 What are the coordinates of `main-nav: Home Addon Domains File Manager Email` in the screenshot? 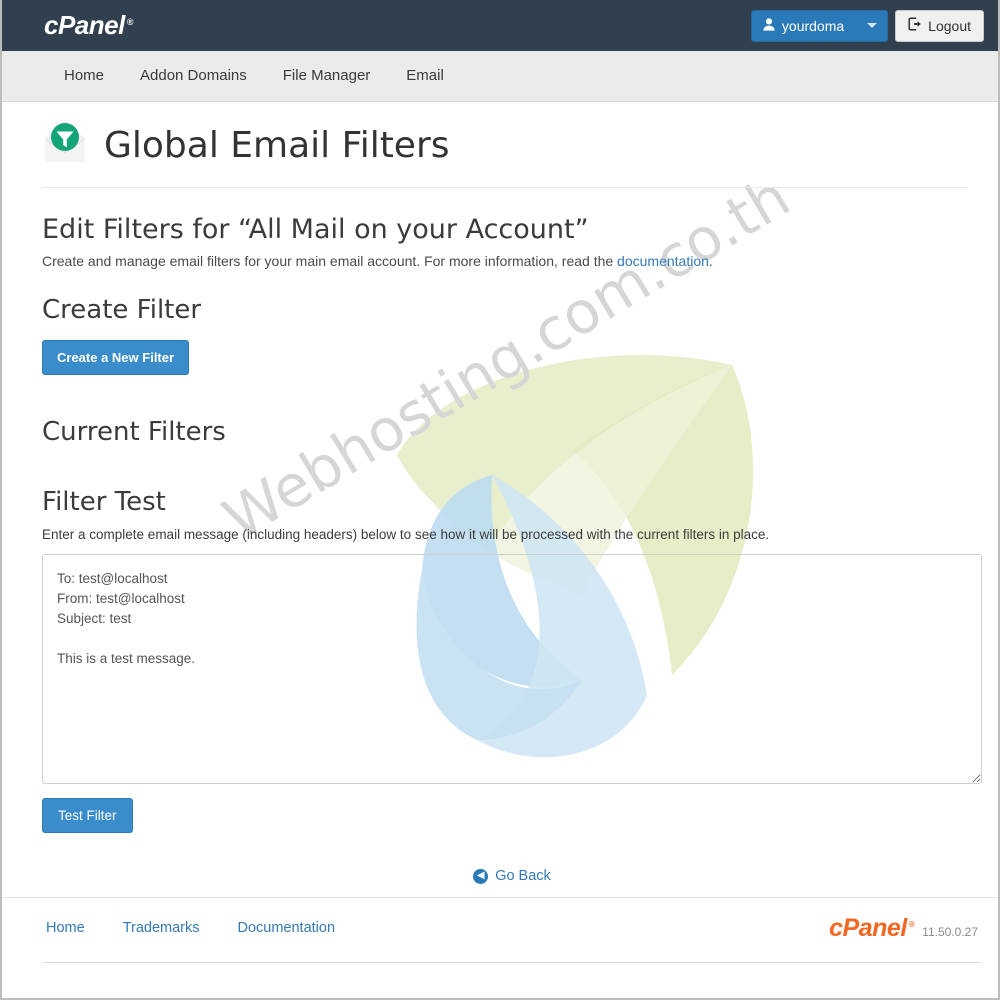 It's located at (500, 76).